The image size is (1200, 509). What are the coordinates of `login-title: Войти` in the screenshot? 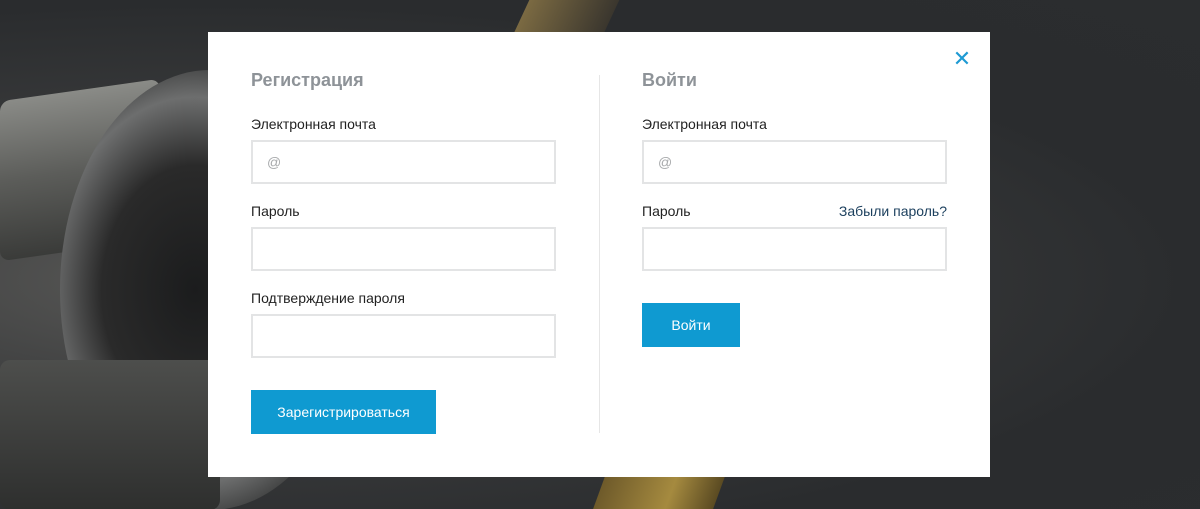 It's located at (669, 80).